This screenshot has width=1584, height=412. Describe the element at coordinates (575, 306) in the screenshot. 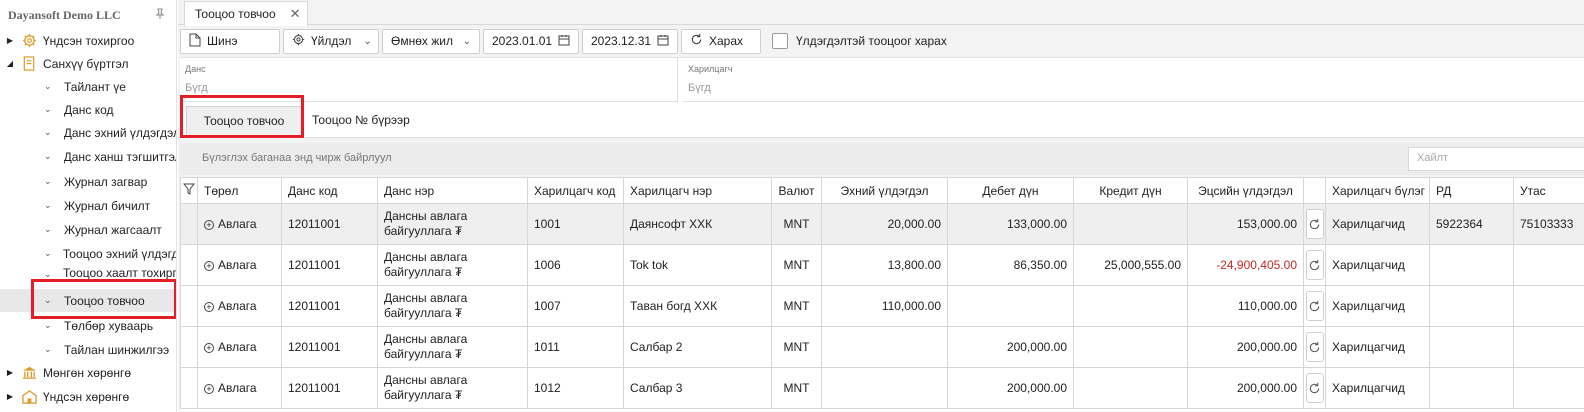

I see `cell-partner-code: 1007` at that location.